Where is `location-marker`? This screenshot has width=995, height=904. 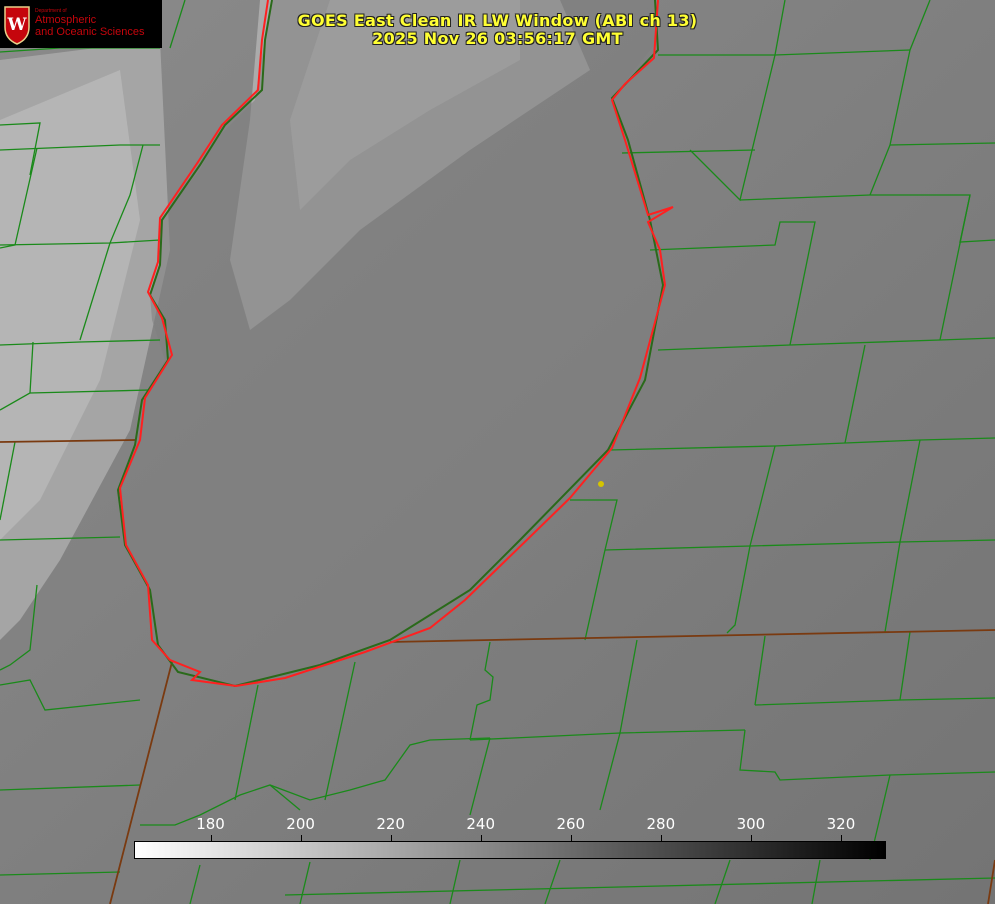
location-marker is located at coordinates (601, 484).